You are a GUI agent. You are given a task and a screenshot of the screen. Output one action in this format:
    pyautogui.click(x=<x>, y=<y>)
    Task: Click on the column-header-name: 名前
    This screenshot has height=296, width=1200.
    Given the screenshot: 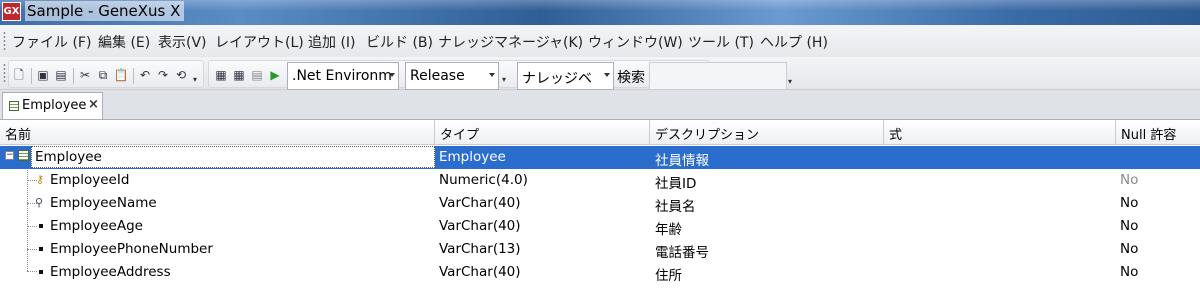 What is the action you would take?
    pyautogui.click(x=217, y=132)
    